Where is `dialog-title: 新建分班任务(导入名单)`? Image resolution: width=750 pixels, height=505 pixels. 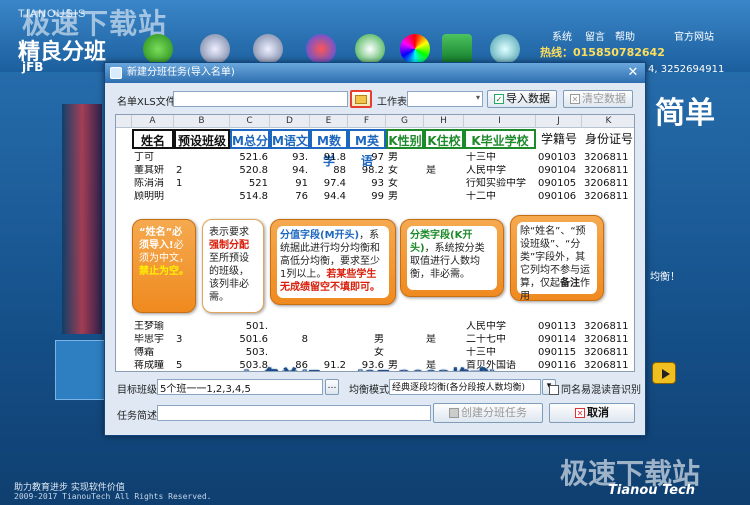
dialog-title: 新建分班任务(导入名单) is located at coordinates (181, 72).